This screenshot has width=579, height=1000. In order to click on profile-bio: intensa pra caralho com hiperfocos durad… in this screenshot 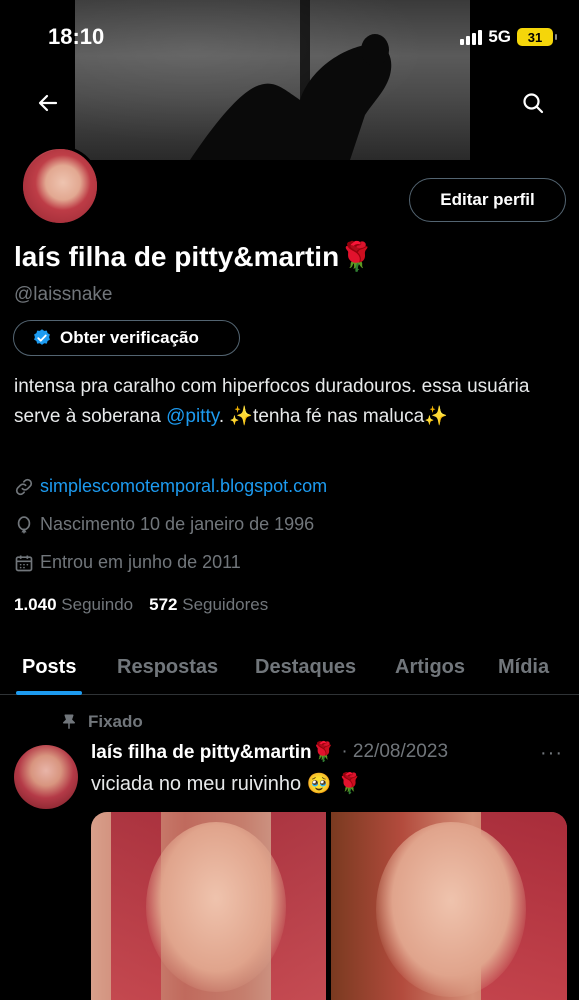, I will do `click(284, 402)`.